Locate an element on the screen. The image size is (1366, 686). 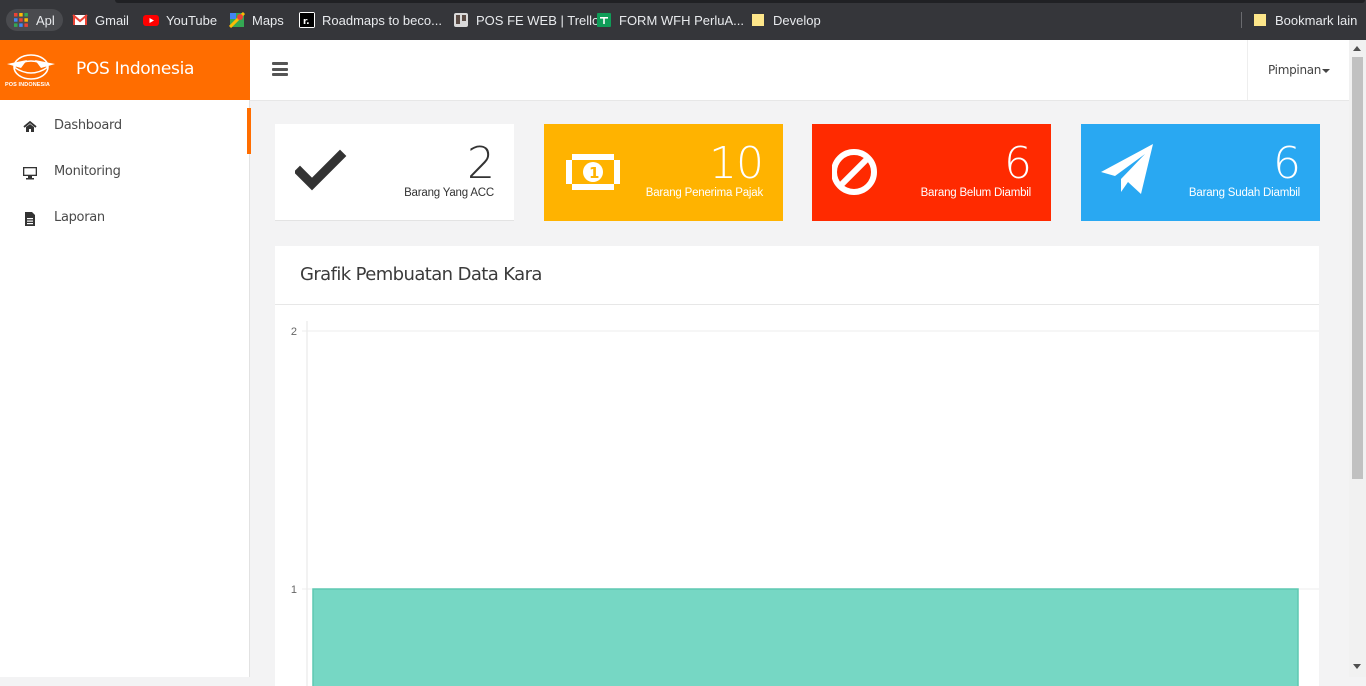
brand-header: POS INDONESIA POS Indonesia is located at coordinates (125, 70).